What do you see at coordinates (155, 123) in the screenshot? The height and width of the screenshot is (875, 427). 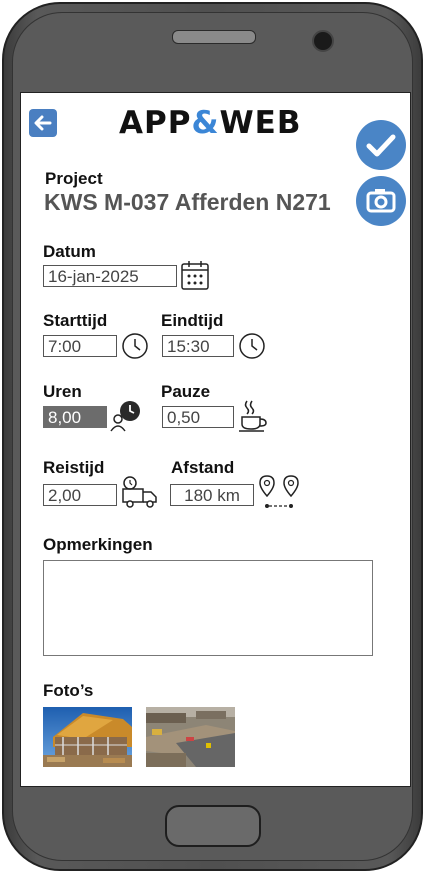 I see `logo-part: APP` at bounding box center [155, 123].